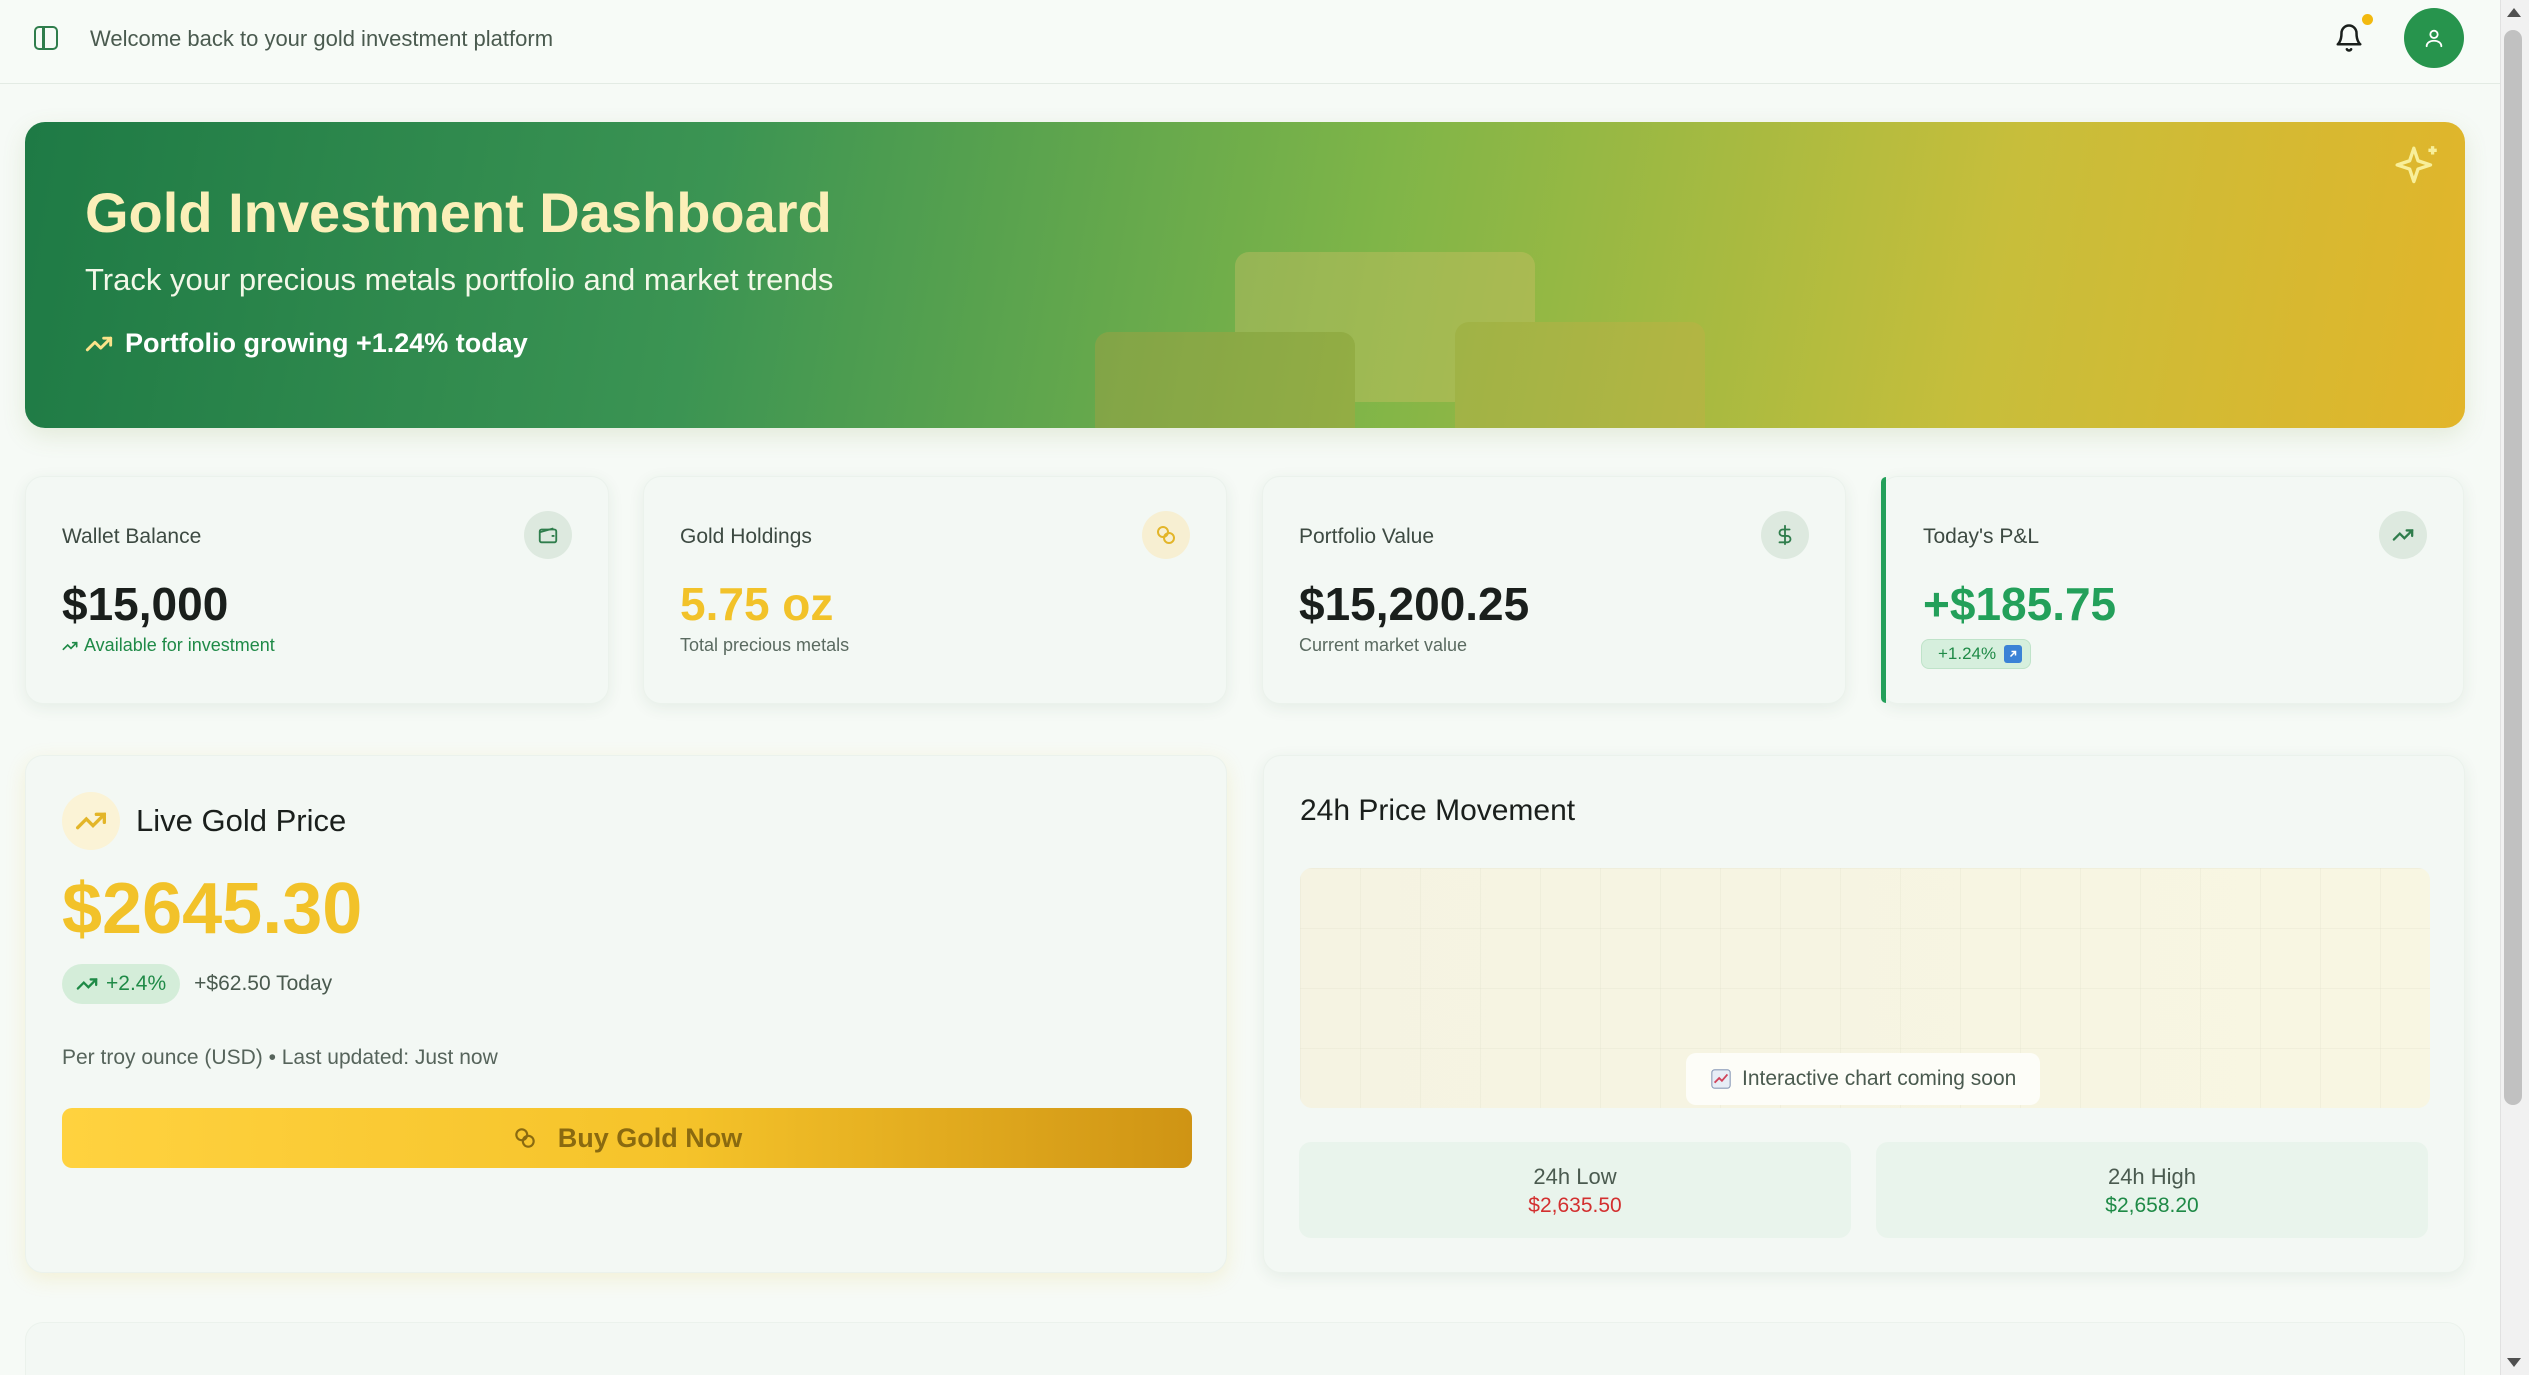  I want to click on buy-gold-label: Buy Gold Now, so click(650, 1137).